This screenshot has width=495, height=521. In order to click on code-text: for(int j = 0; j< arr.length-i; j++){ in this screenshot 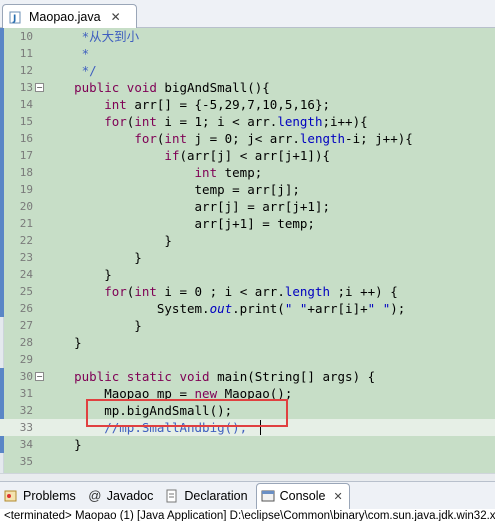, I will do `click(273, 138)`.